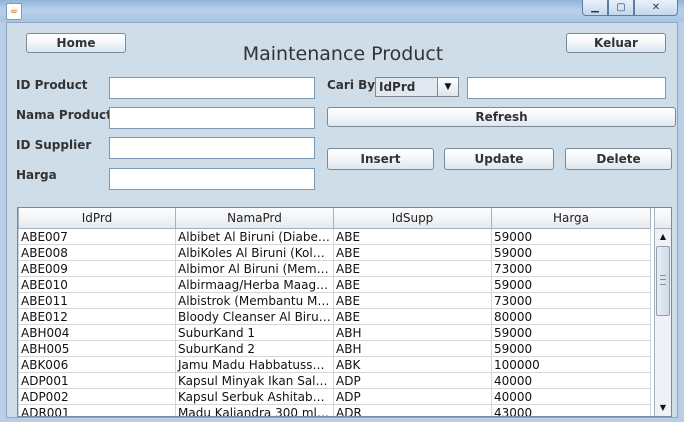 The height and width of the screenshot is (422, 684). What do you see at coordinates (499, 159) in the screenshot?
I see `update-button: Update` at bounding box center [499, 159].